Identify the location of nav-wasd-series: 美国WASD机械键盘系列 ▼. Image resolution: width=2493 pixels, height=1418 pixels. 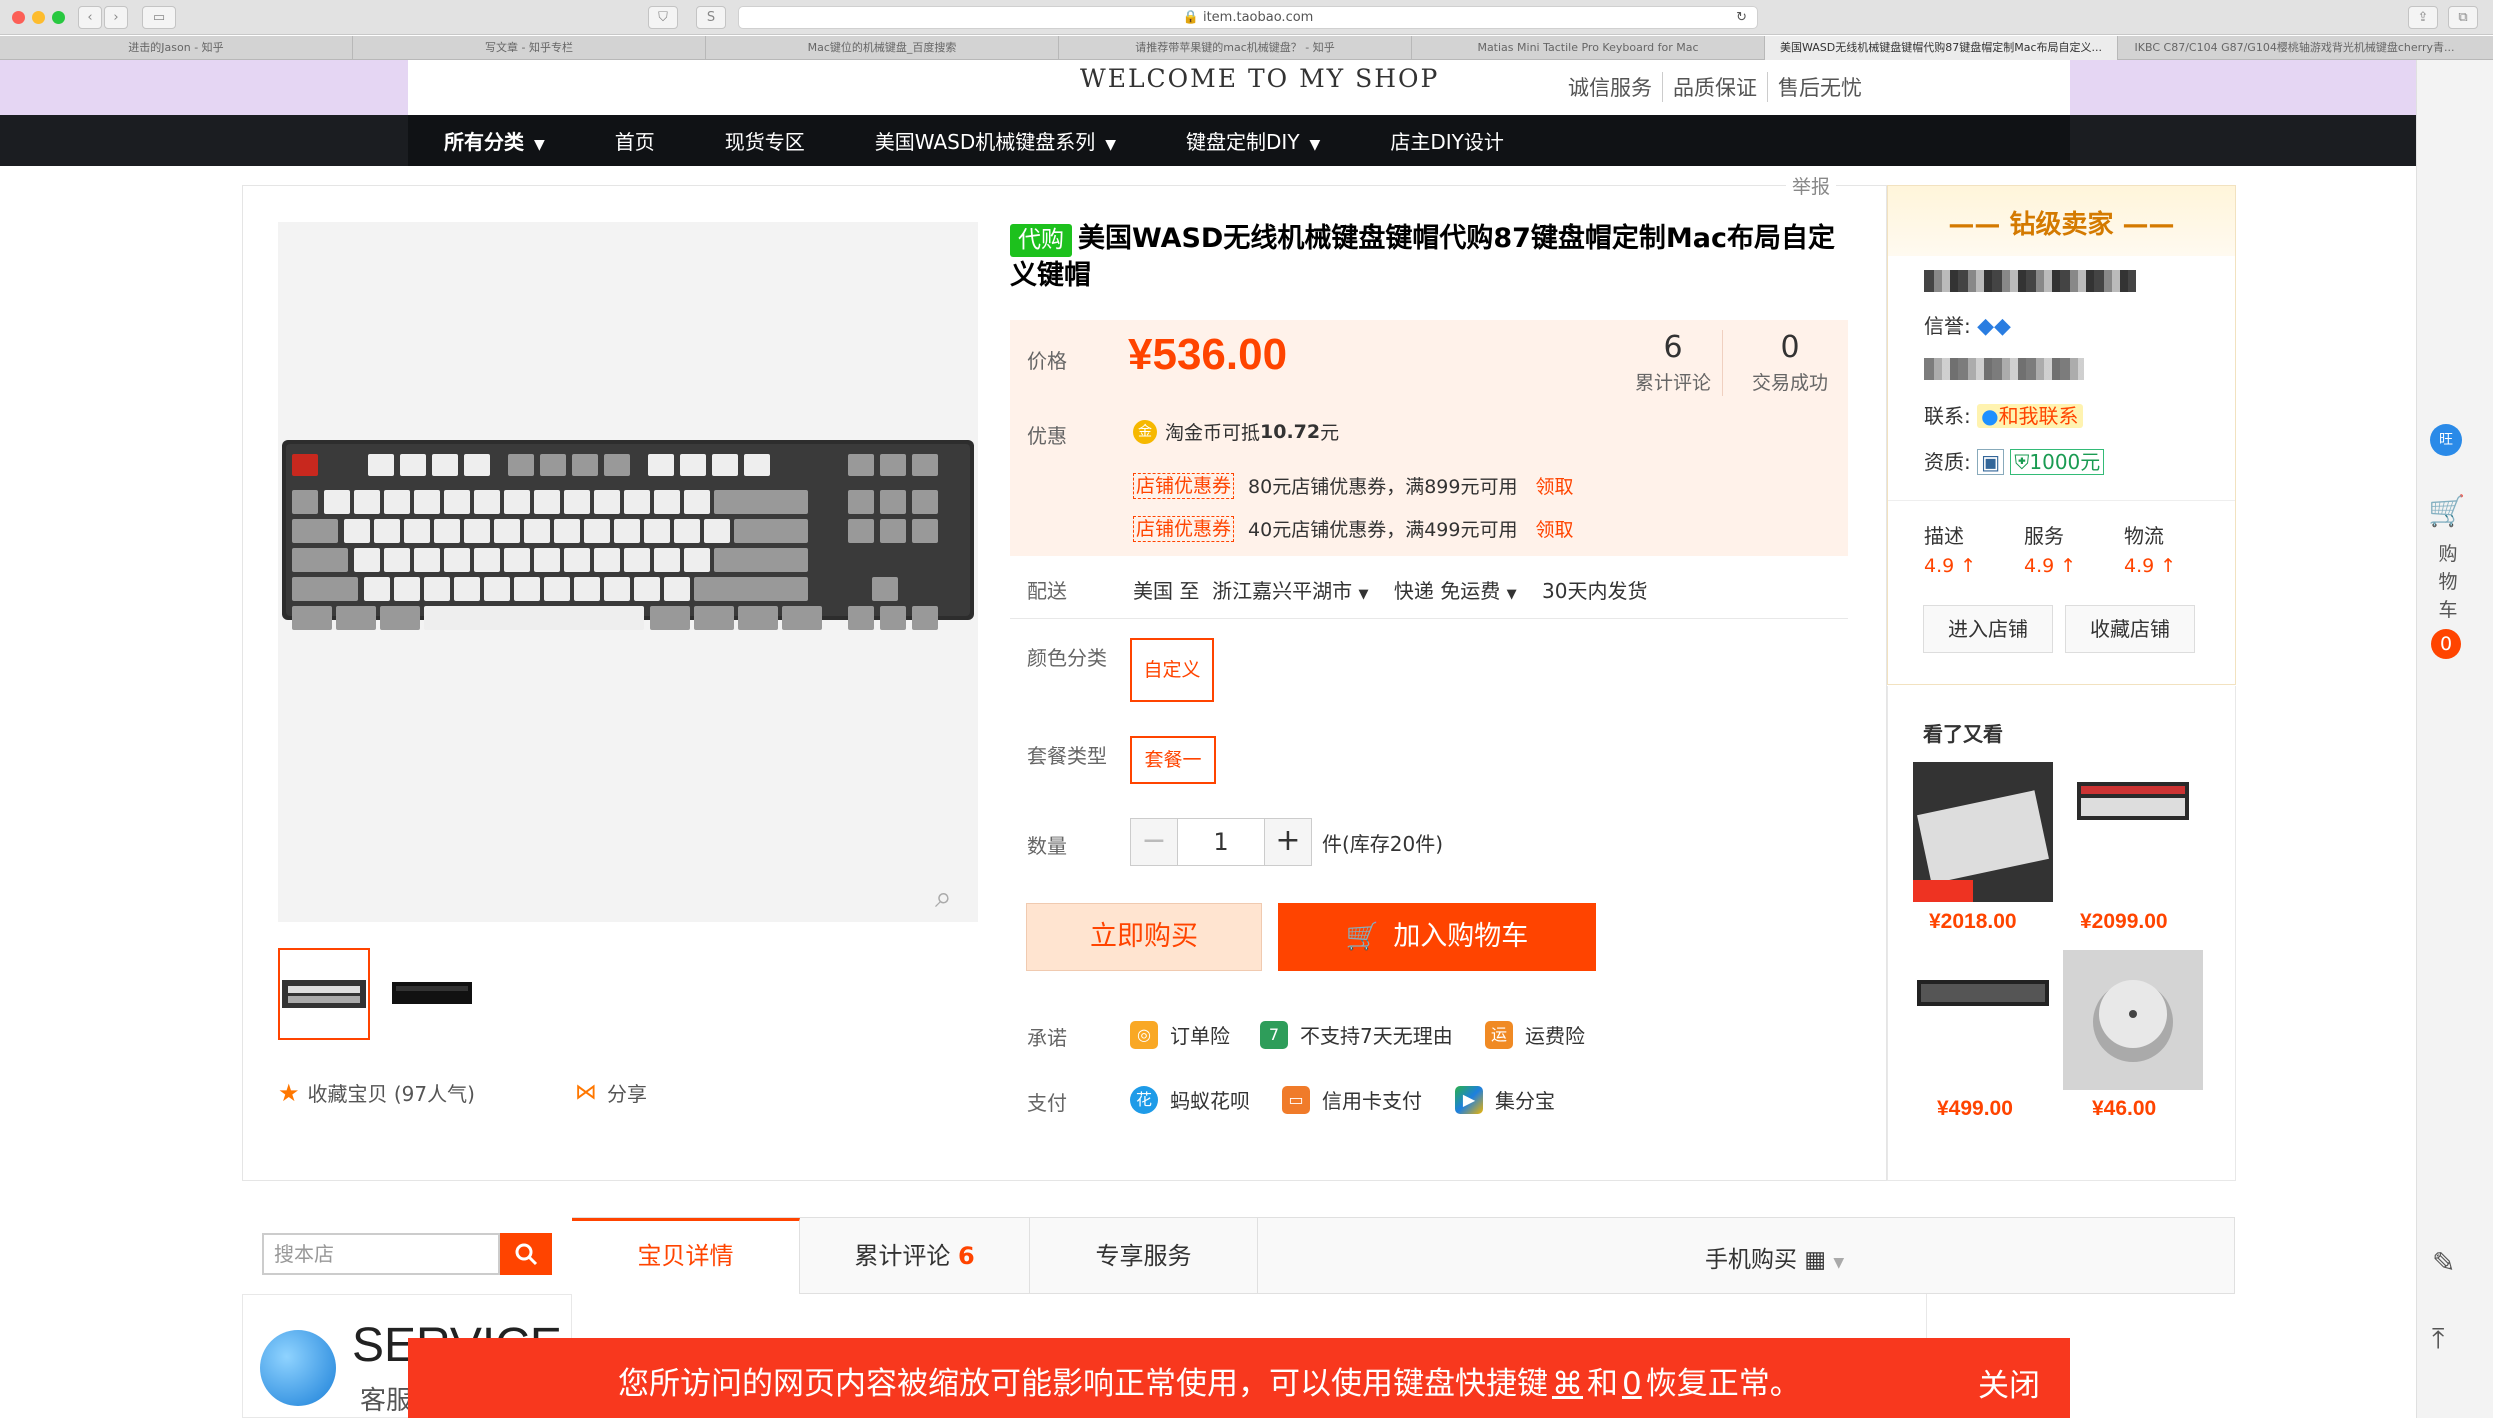
(995, 140).